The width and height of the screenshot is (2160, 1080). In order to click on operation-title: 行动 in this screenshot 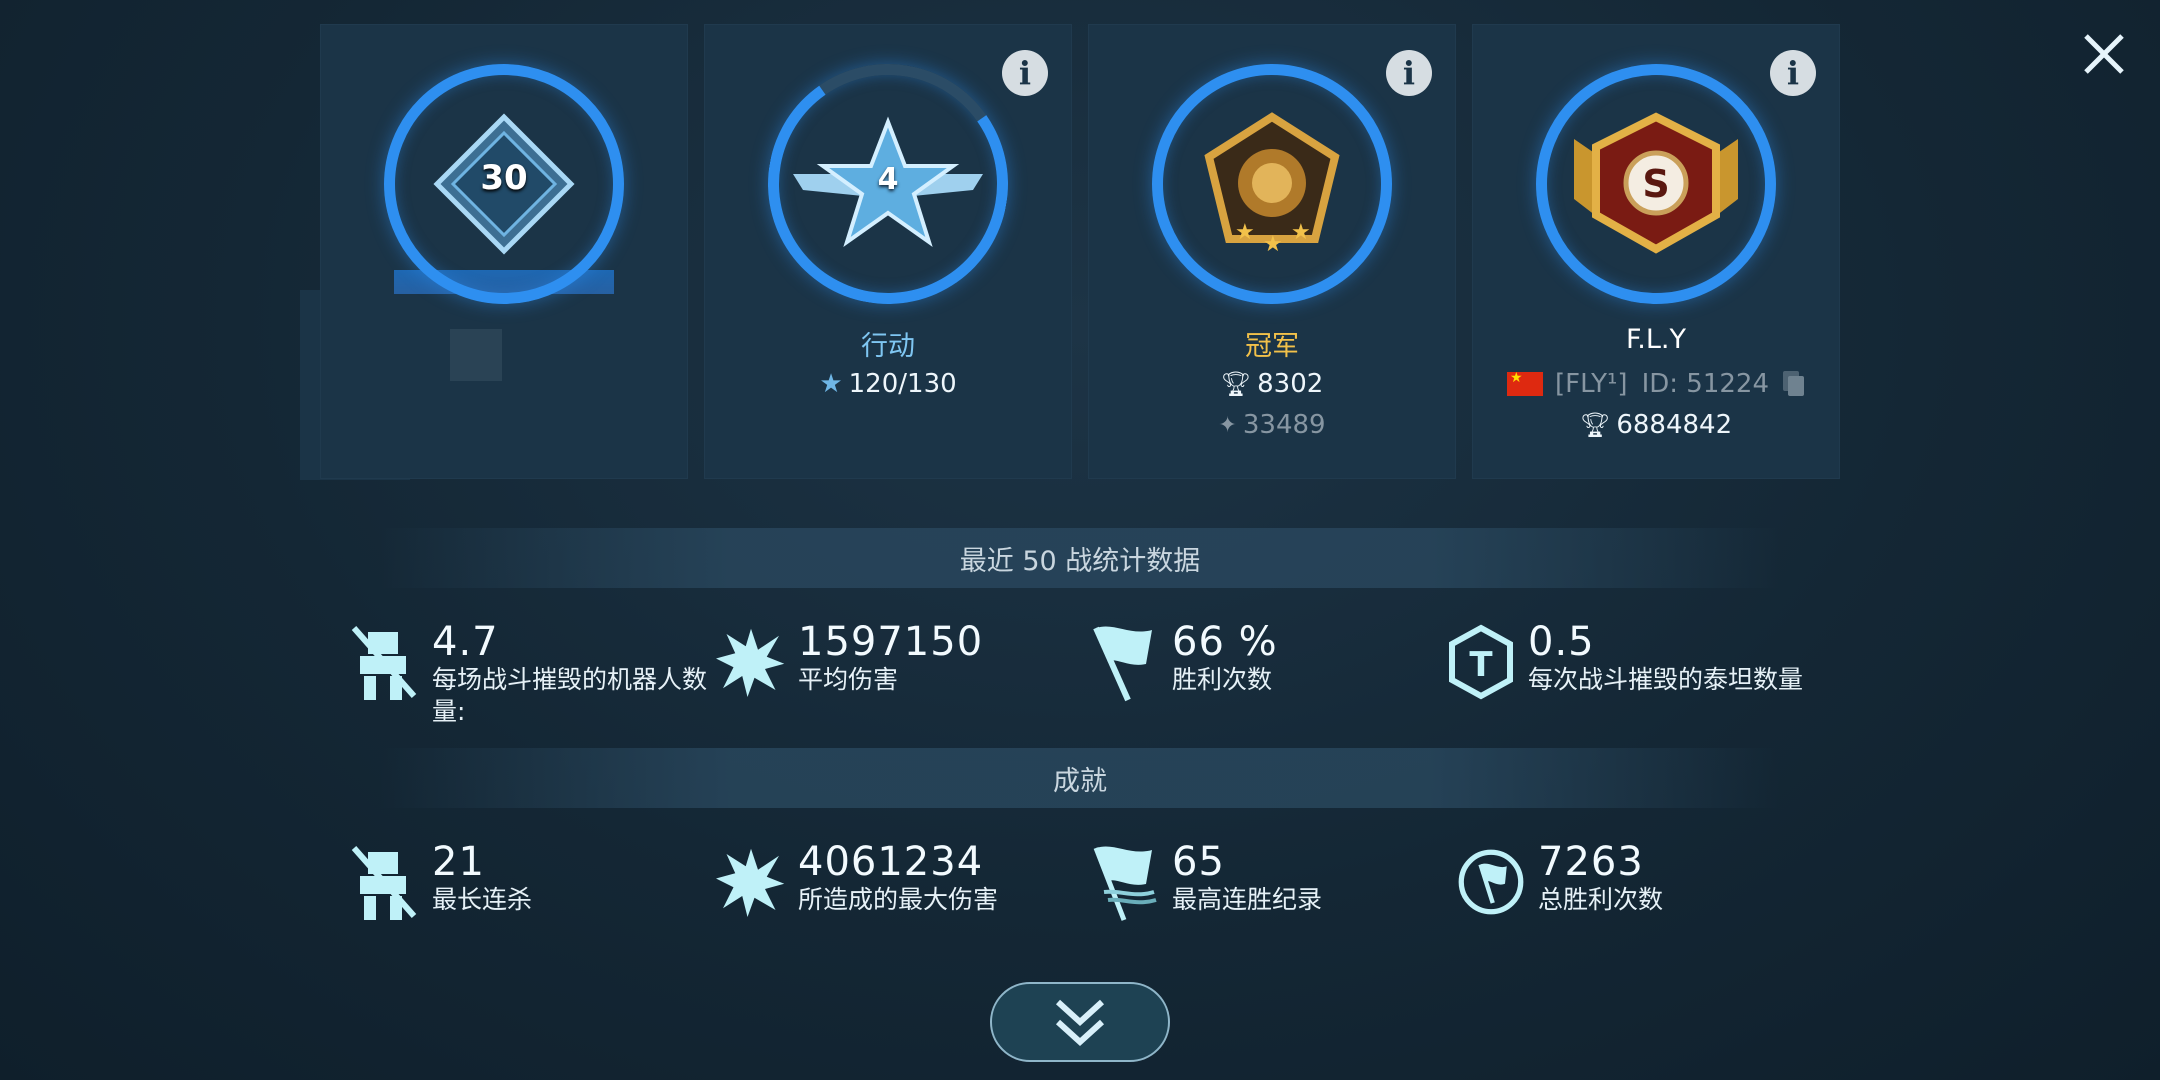, I will do `click(888, 346)`.